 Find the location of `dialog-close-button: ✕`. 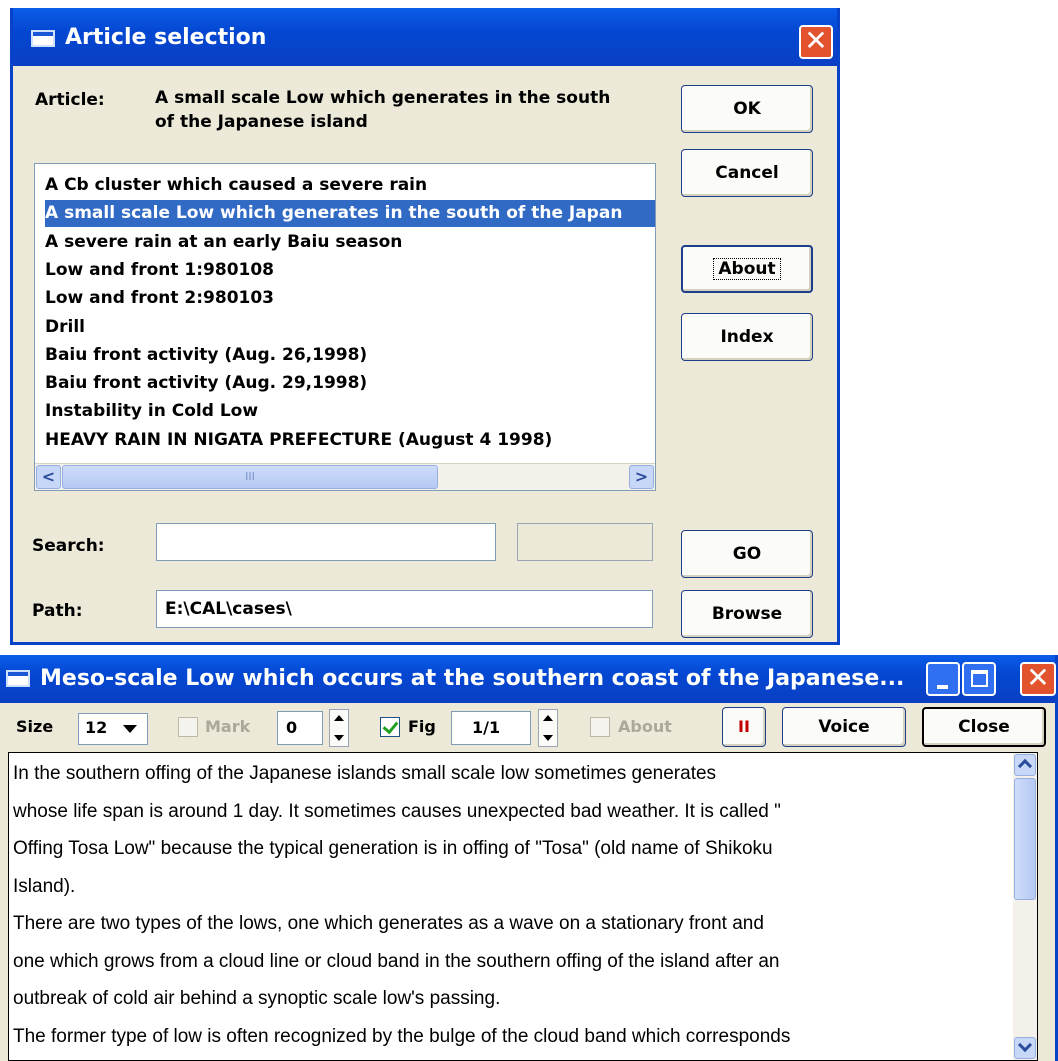

dialog-close-button: ✕ is located at coordinates (816, 42).